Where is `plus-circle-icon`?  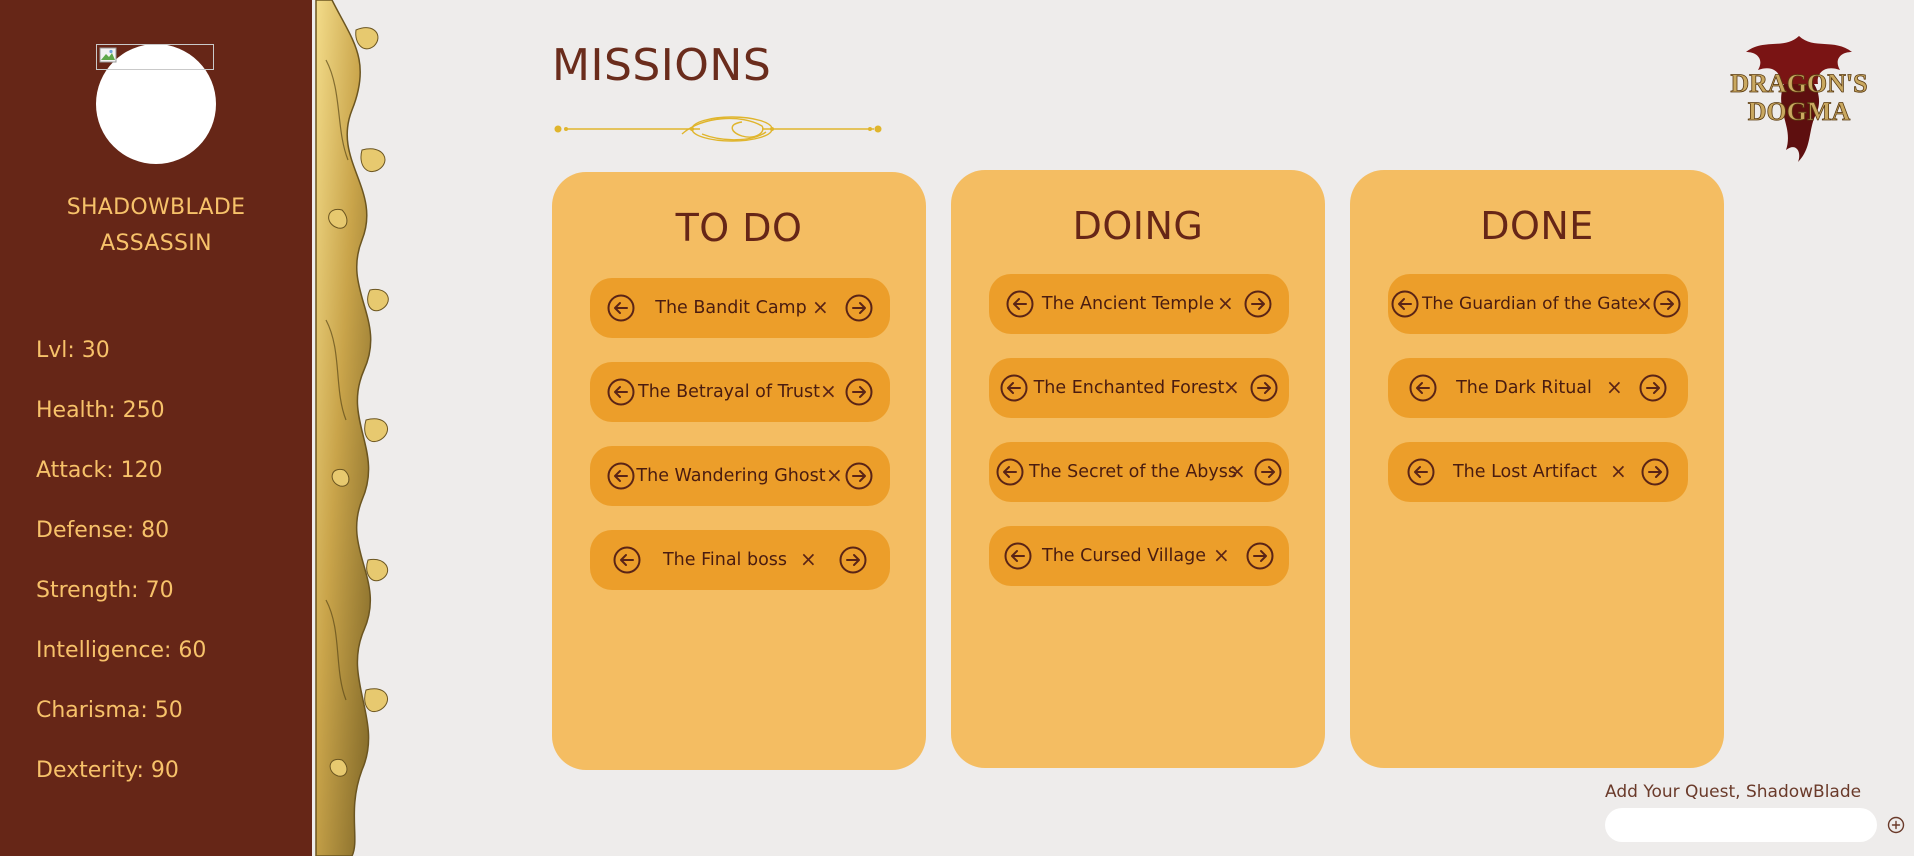 plus-circle-icon is located at coordinates (1896, 825).